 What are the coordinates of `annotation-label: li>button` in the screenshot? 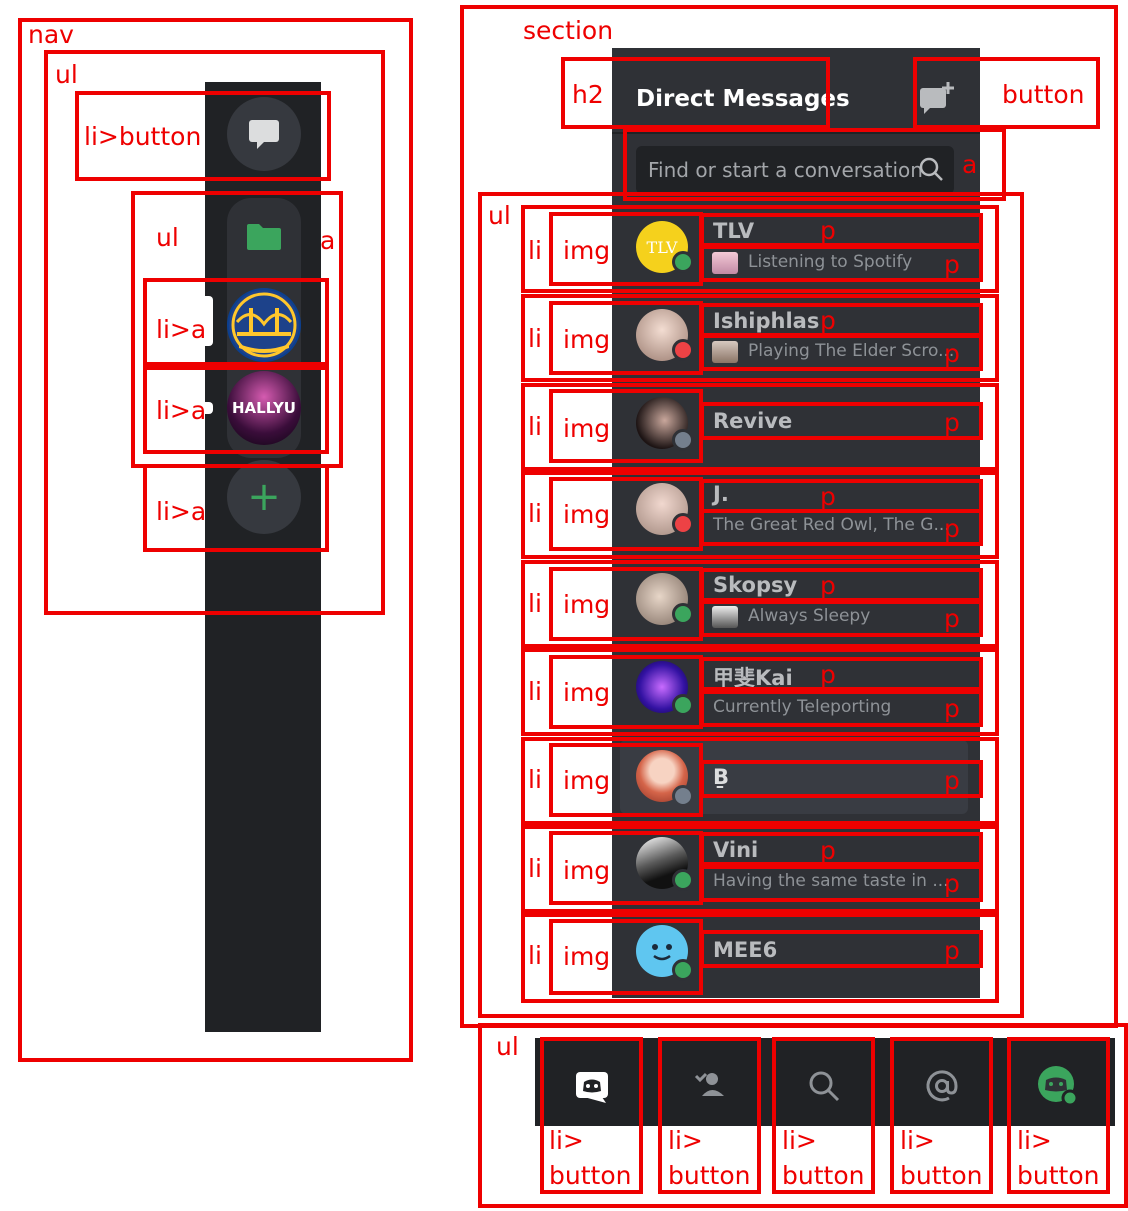 It's located at (143, 136).